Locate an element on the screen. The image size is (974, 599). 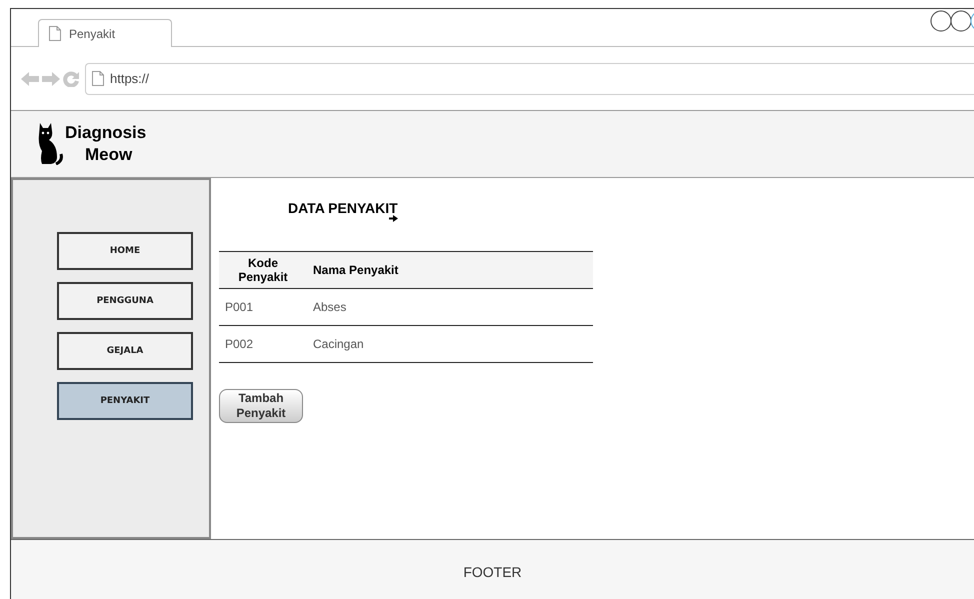
column-header: Nama Penyakit is located at coordinates (450, 270).